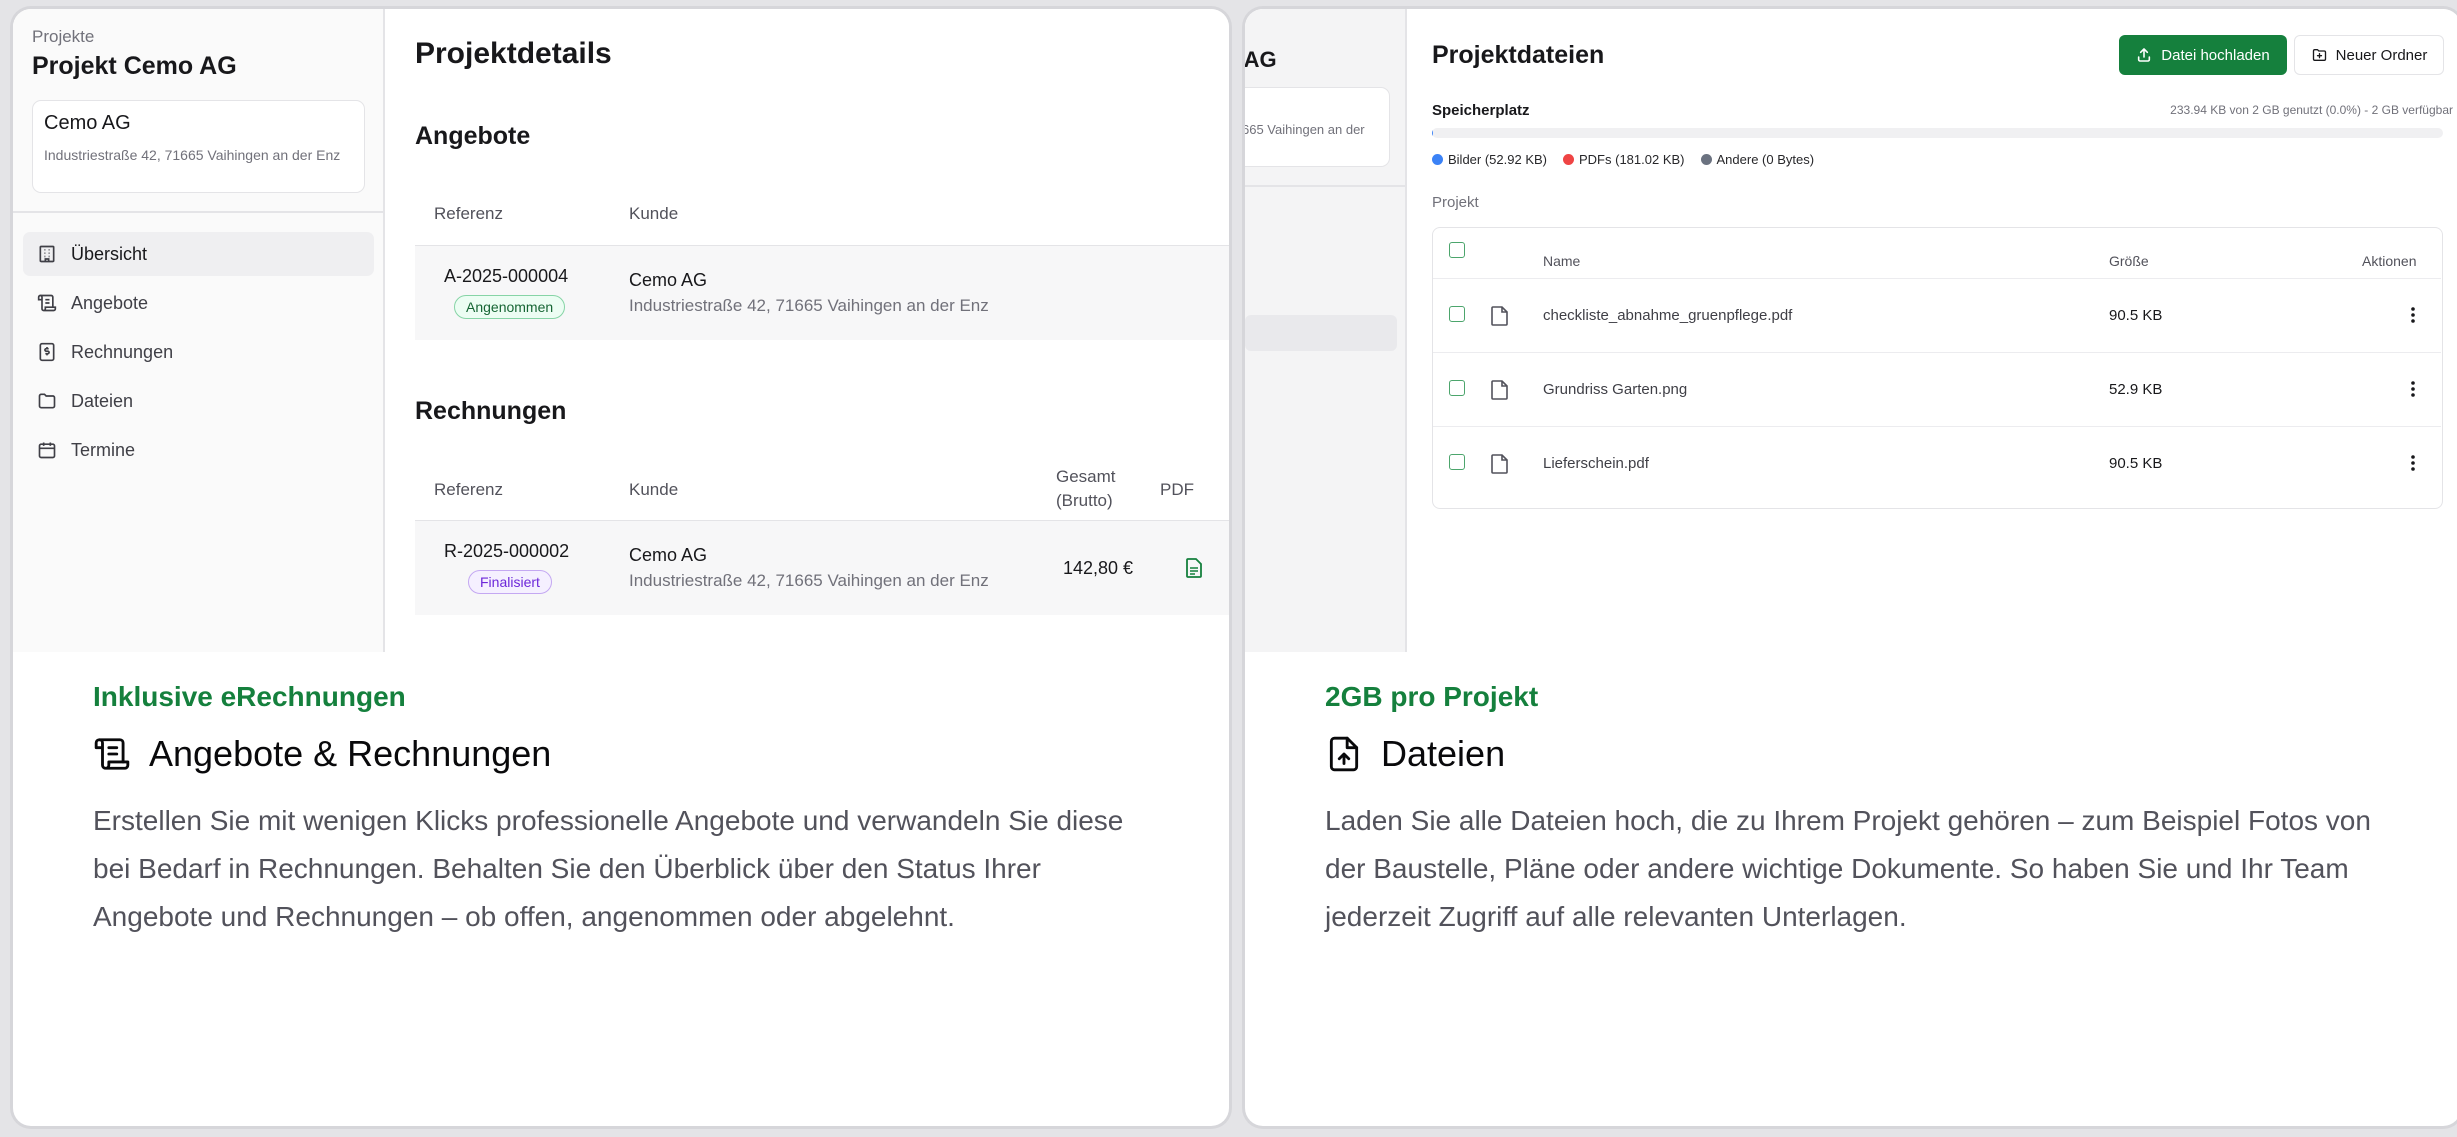 The width and height of the screenshot is (2457, 1137). Describe the element at coordinates (2129, 261) in the screenshot. I see `column-header-size: Größe` at that location.